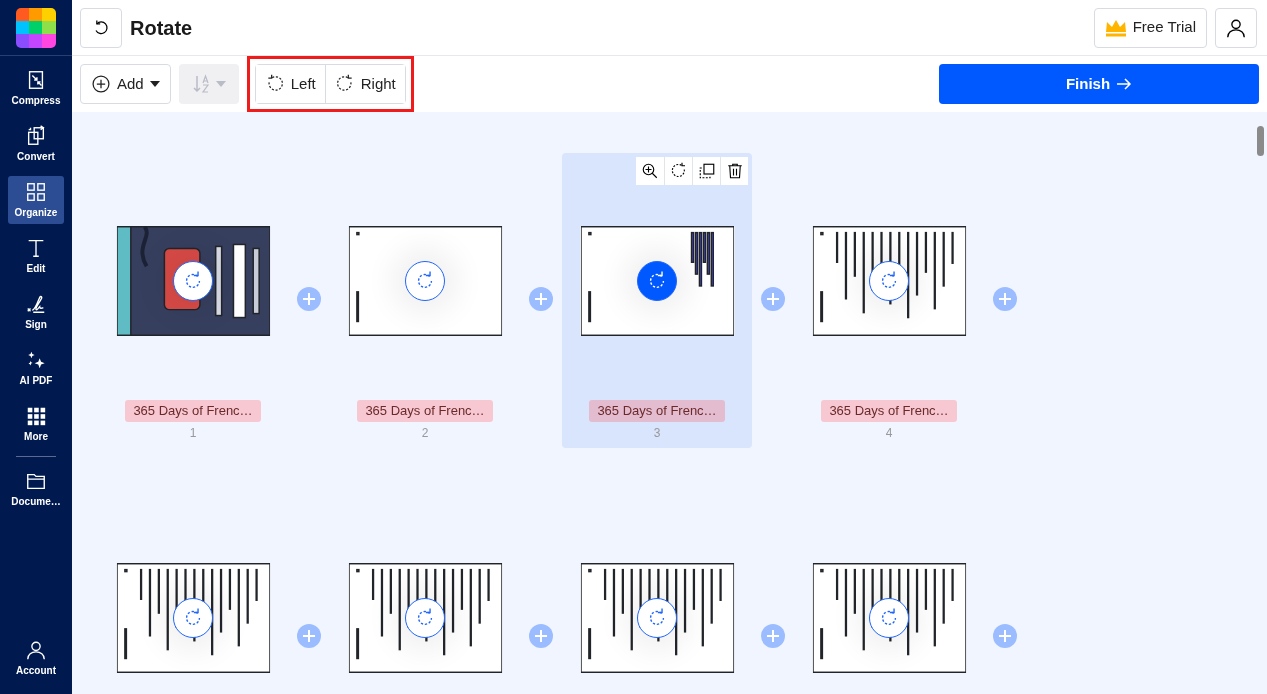 Image resolution: width=1267 pixels, height=694 pixels. What do you see at coordinates (101, 27) in the screenshot?
I see `undo-button` at bounding box center [101, 27].